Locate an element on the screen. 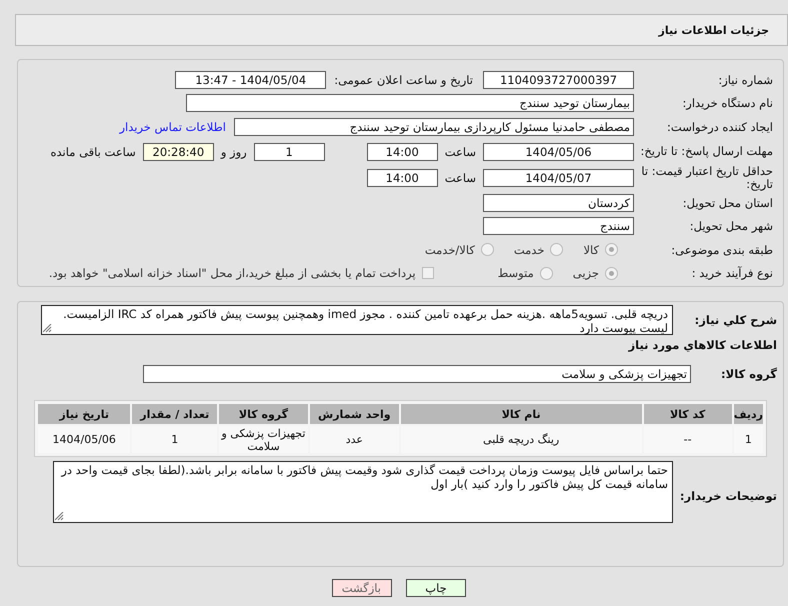 The image size is (788, 606). field-label: شماره نیاز: is located at coordinates (745, 79).